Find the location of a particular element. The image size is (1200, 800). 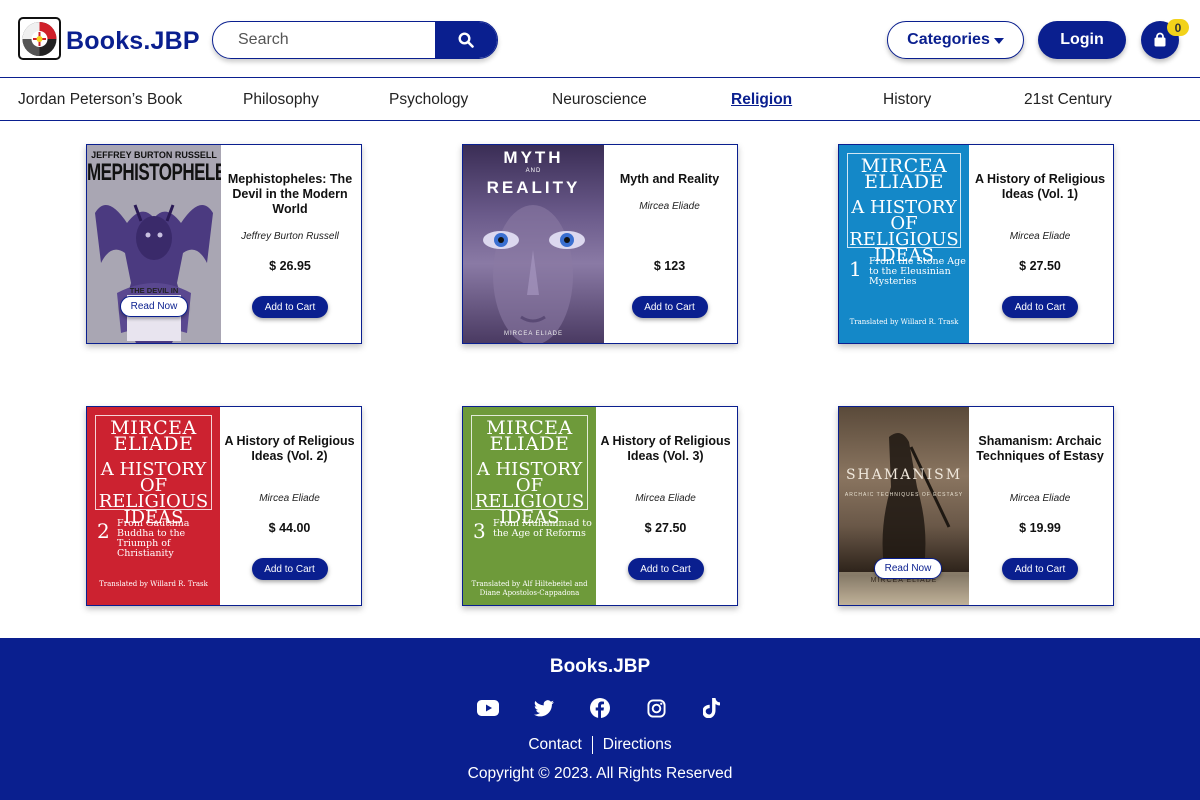

search-bar is located at coordinates (355, 40).